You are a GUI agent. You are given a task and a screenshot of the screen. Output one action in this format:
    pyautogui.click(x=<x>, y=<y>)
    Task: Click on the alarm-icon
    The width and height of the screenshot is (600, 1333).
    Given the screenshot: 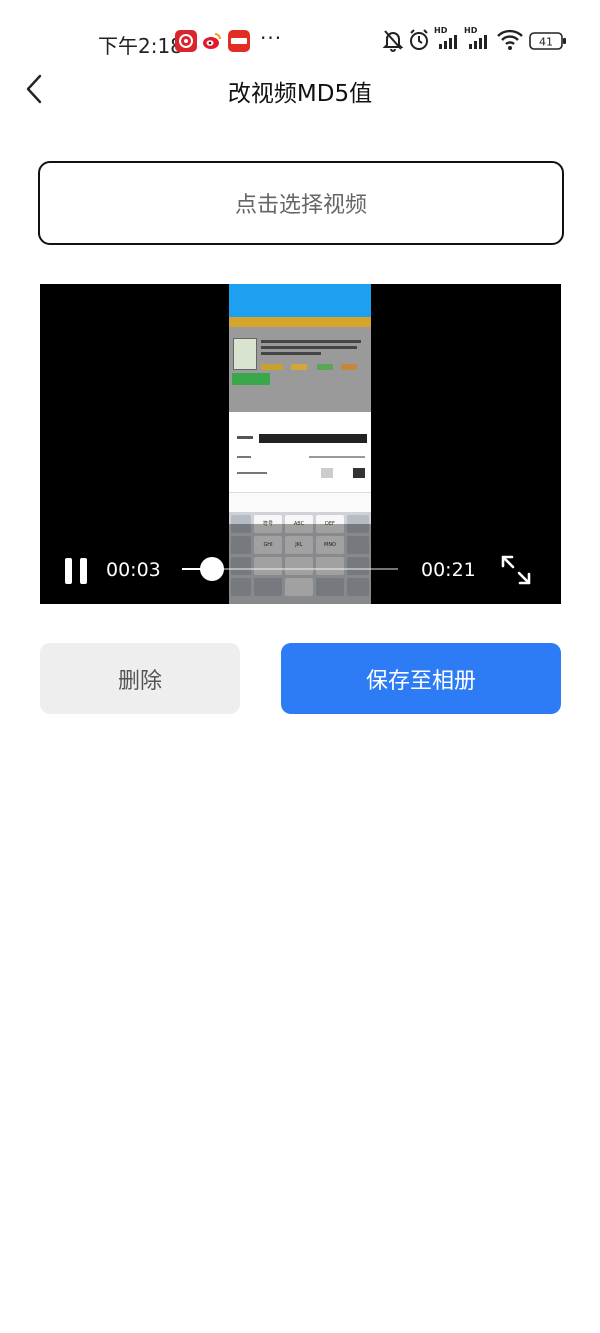 What is the action you would take?
    pyautogui.click(x=419, y=42)
    